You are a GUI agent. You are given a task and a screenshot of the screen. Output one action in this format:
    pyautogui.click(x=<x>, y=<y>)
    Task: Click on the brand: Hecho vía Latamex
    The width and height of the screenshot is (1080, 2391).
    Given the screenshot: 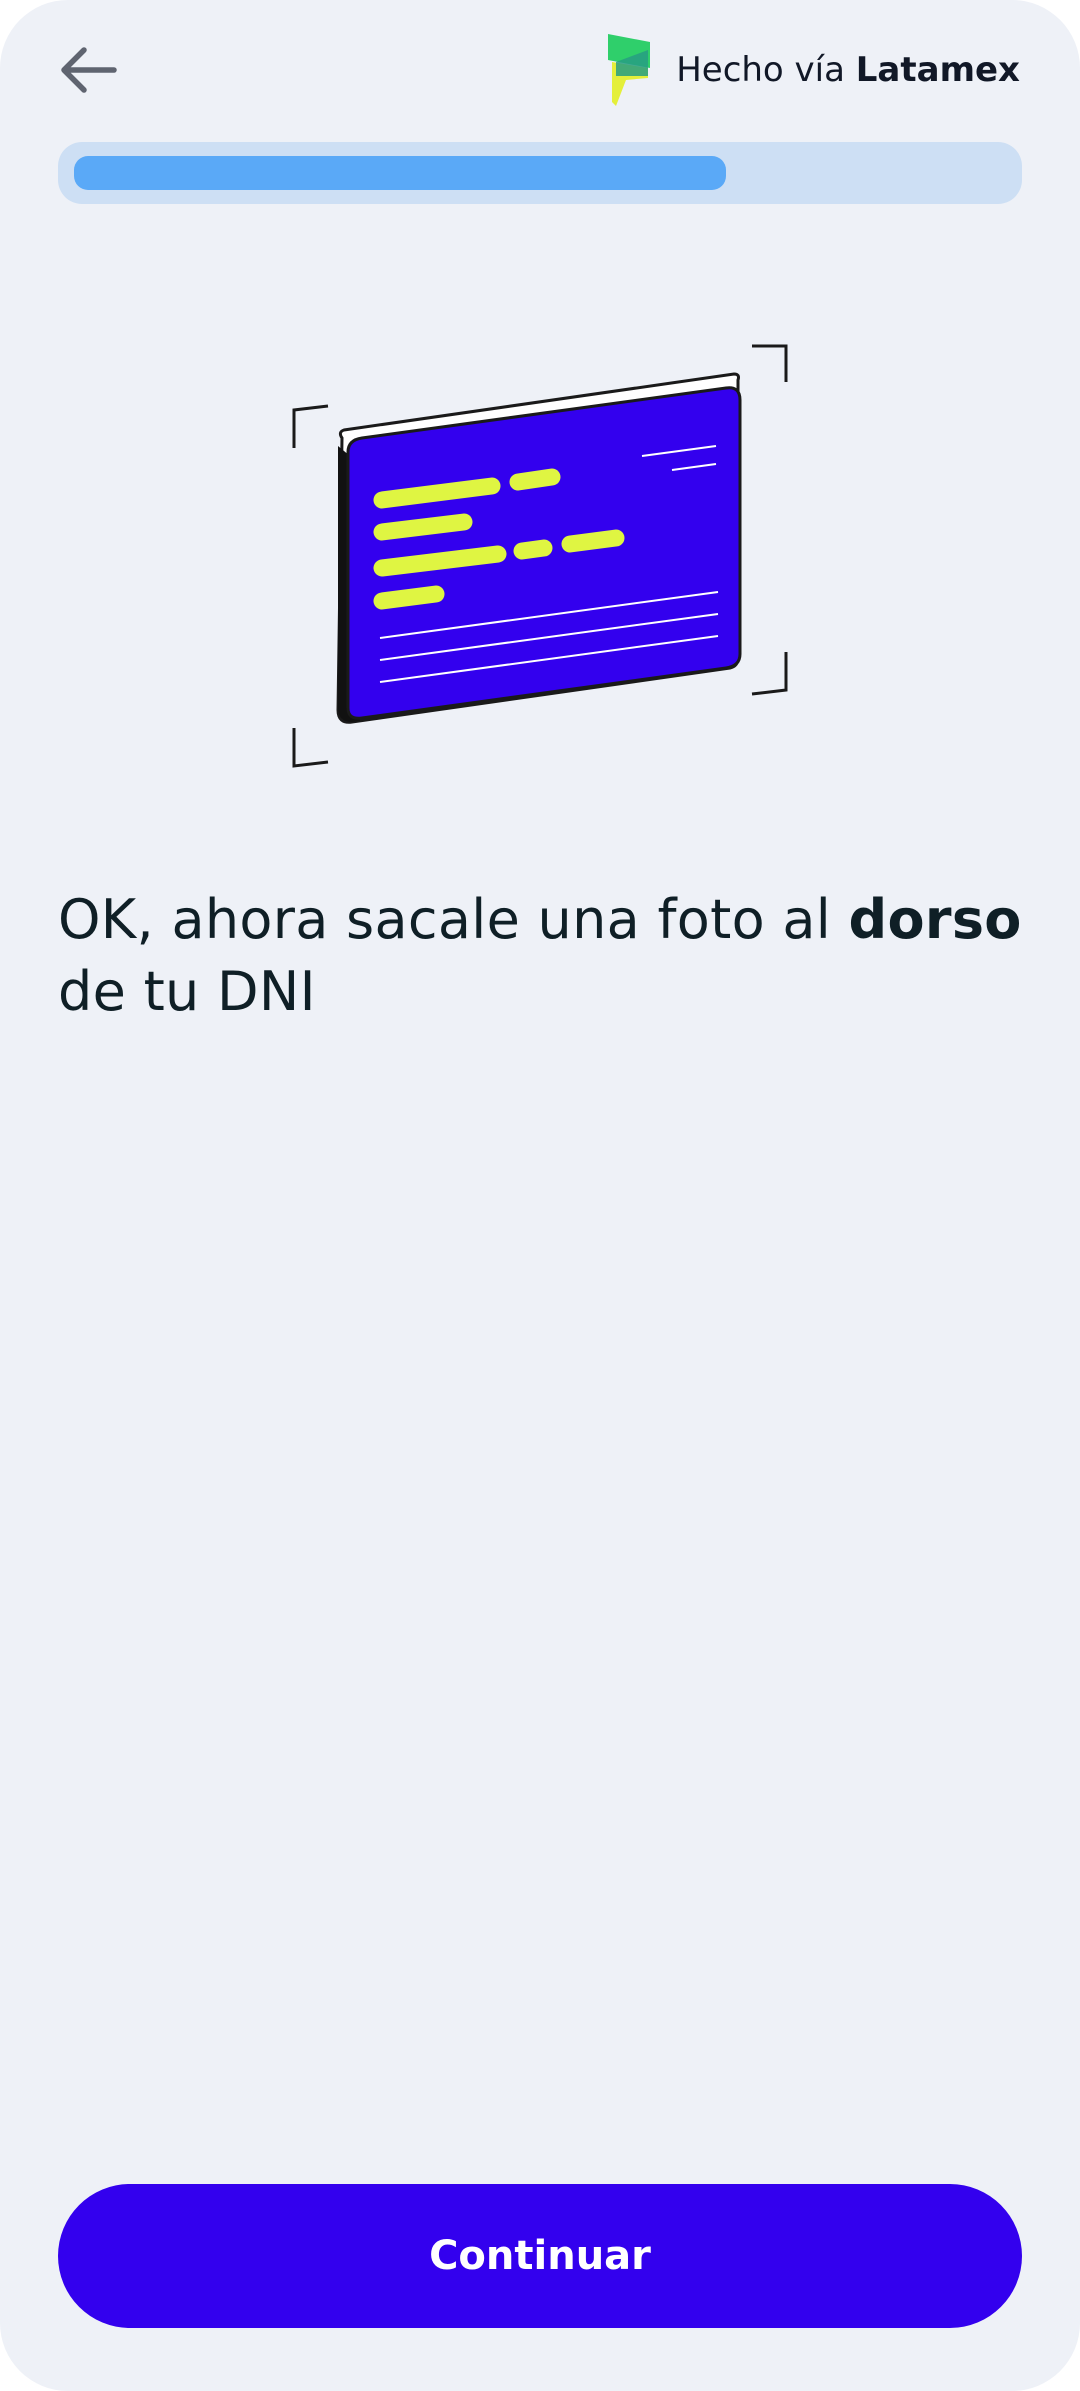 What is the action you would take?
    pyautogui.click(x=812, y=70)
    